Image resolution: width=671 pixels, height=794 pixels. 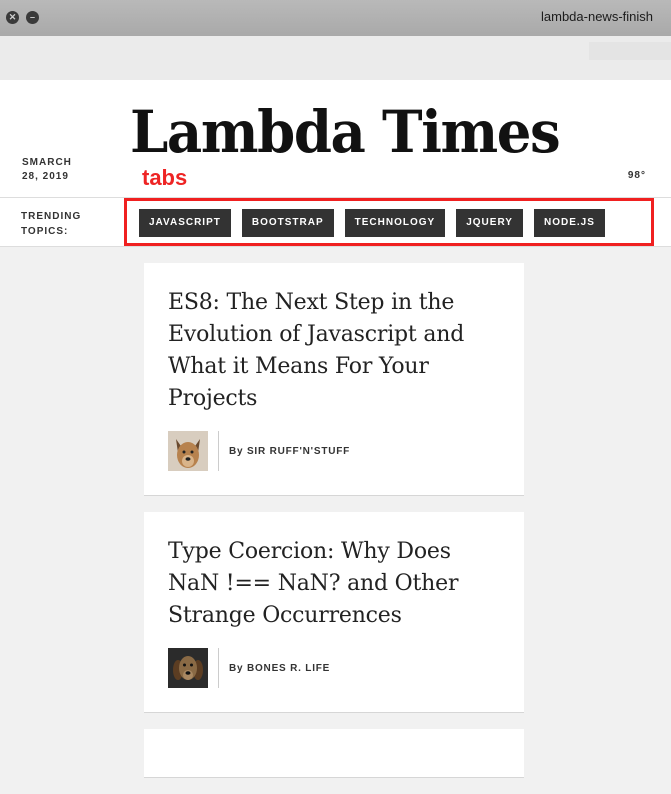 What do you see at coordinates (489, 223) in the screenshot?
I see `tab-jquery: JQUERY` at bounding box center [489, 223].